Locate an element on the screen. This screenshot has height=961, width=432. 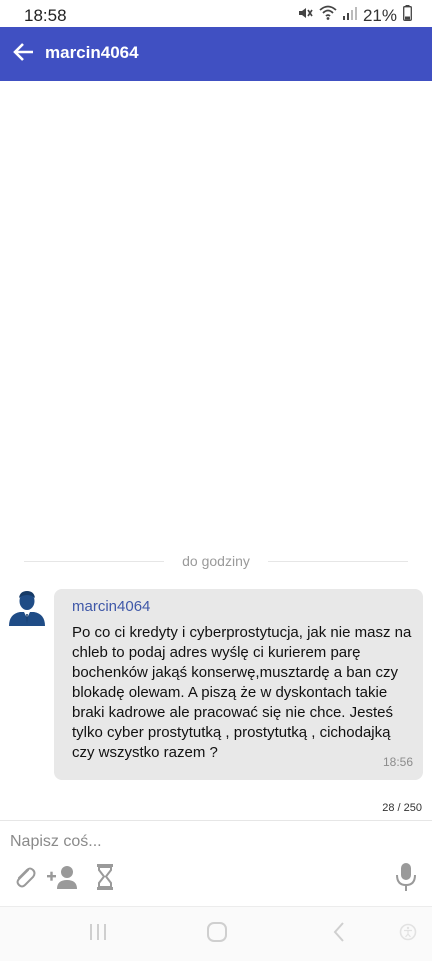
date-divider: do godziny is located at coordinates (216, 562).